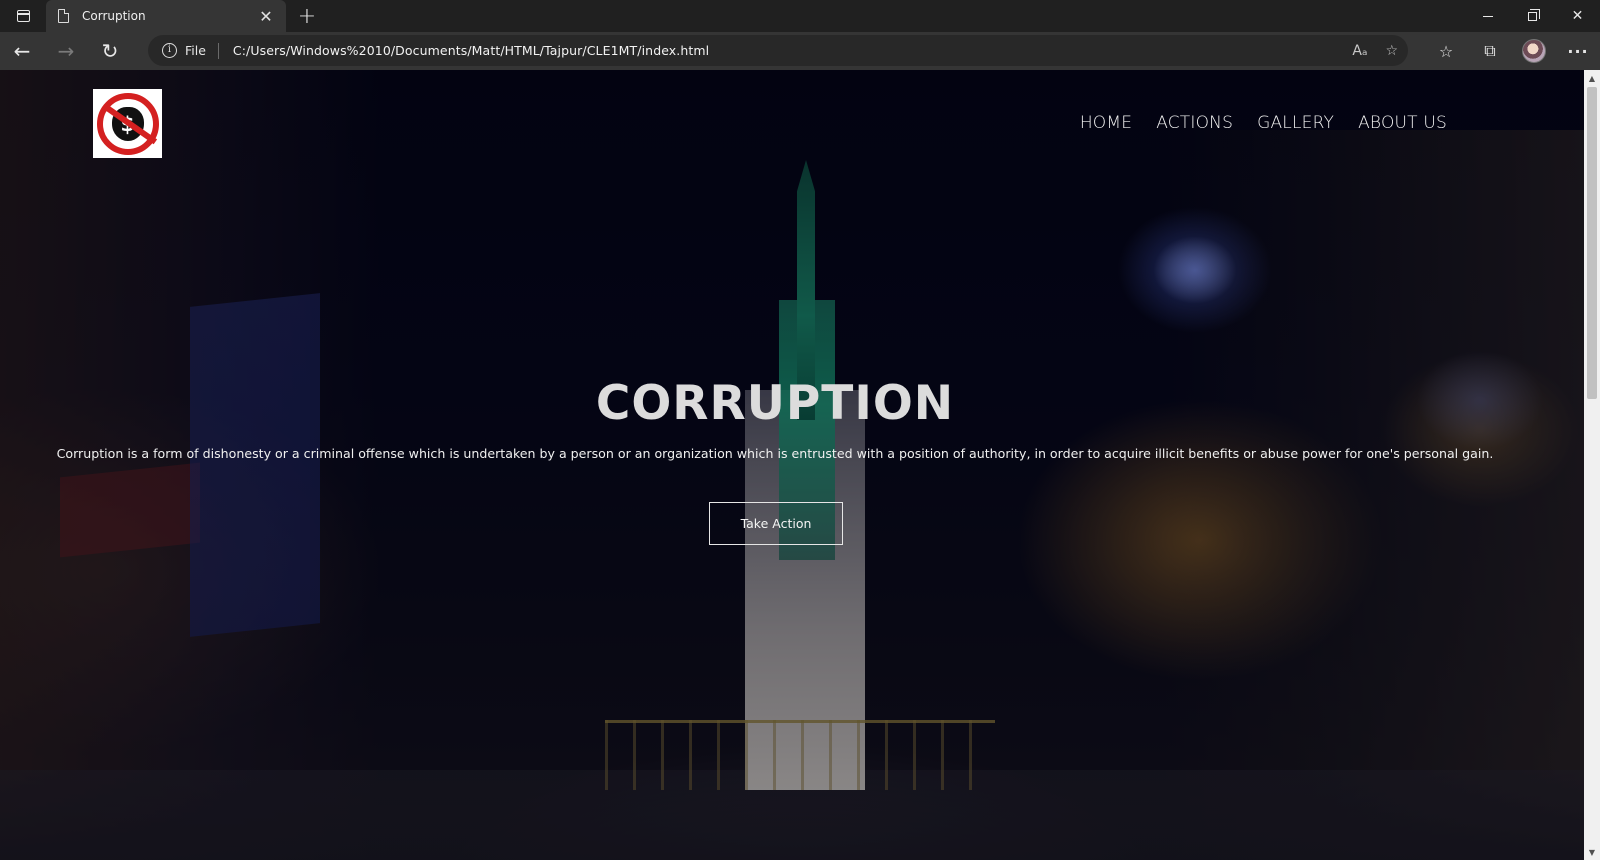  I want to click on refresh-button: ↻, so click(110, 51).